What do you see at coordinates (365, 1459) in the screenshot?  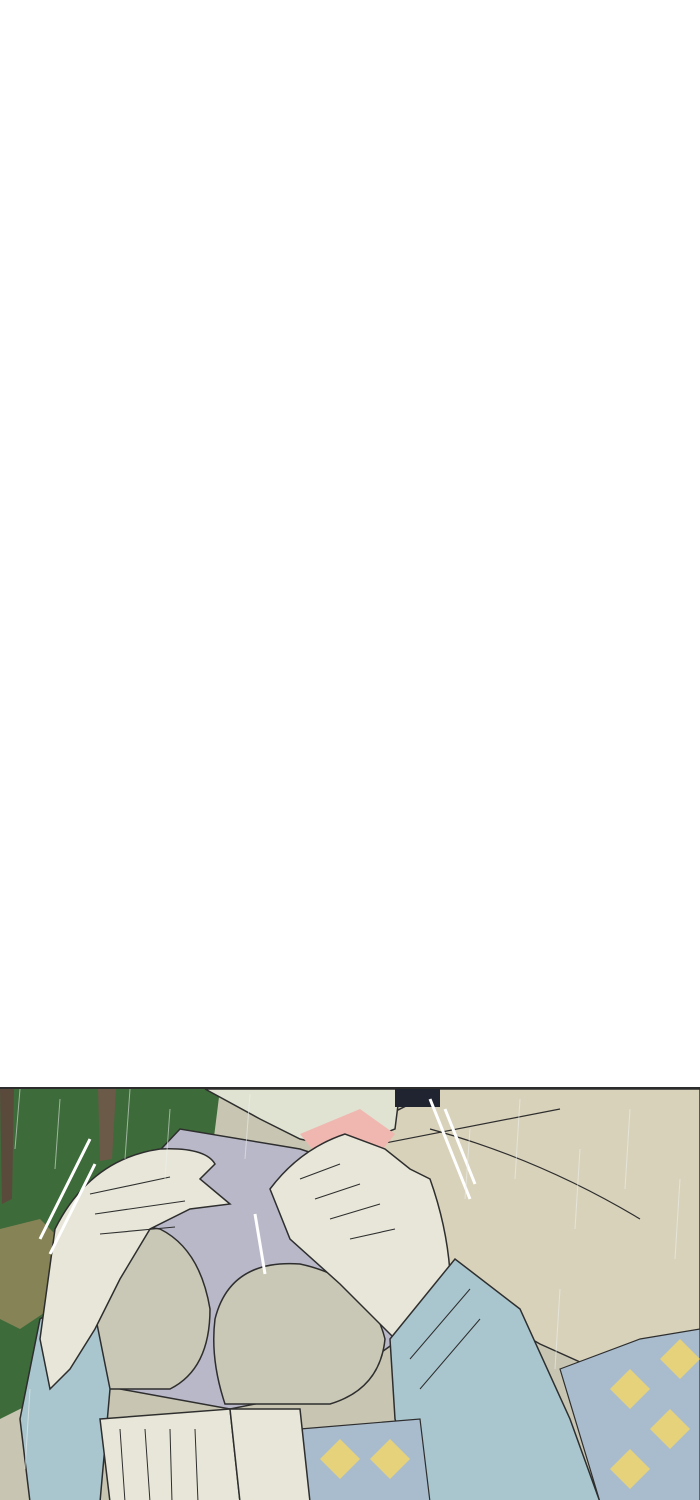 I see `argyle-vest-center` at bounding box center [365, 1459].